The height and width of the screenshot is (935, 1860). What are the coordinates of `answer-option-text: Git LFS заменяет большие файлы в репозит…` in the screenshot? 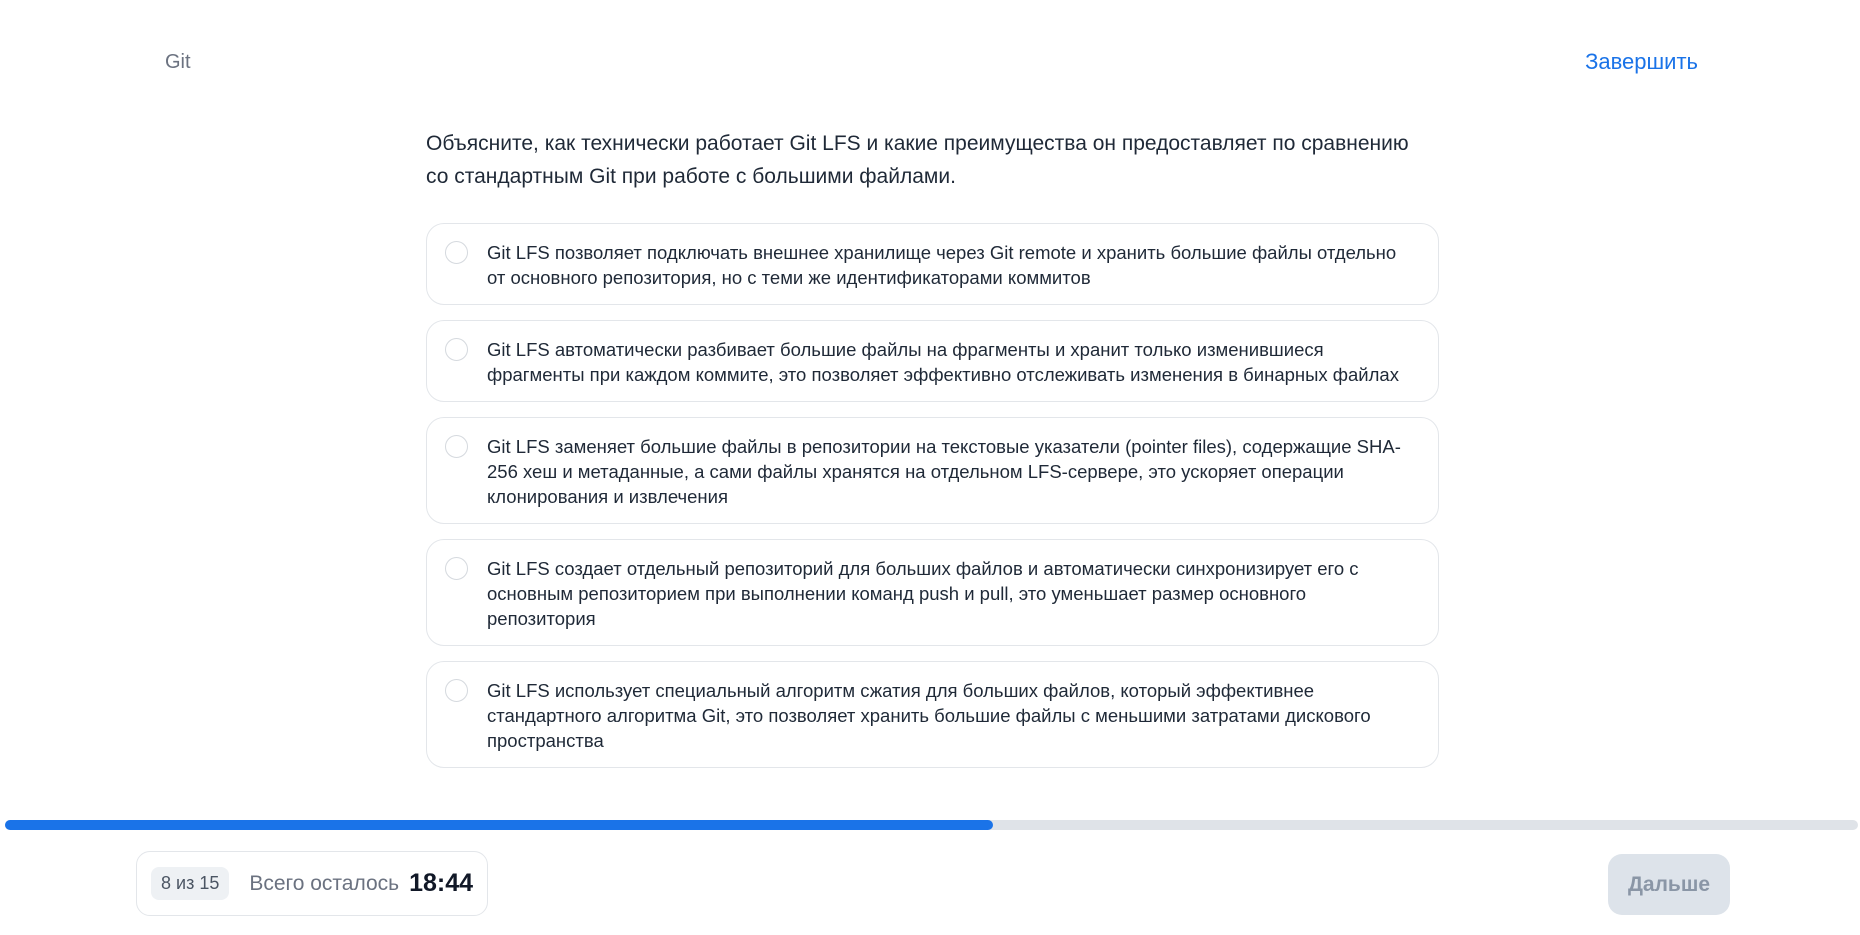 It's located at (944, 471).